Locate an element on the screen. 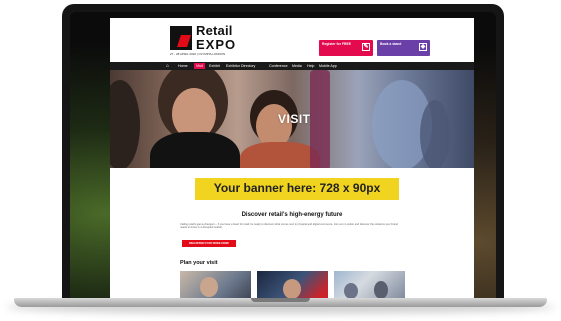 This screenshot has height=321, width=561. logo-text-retail: Retail is located at coordinates (214, 30).